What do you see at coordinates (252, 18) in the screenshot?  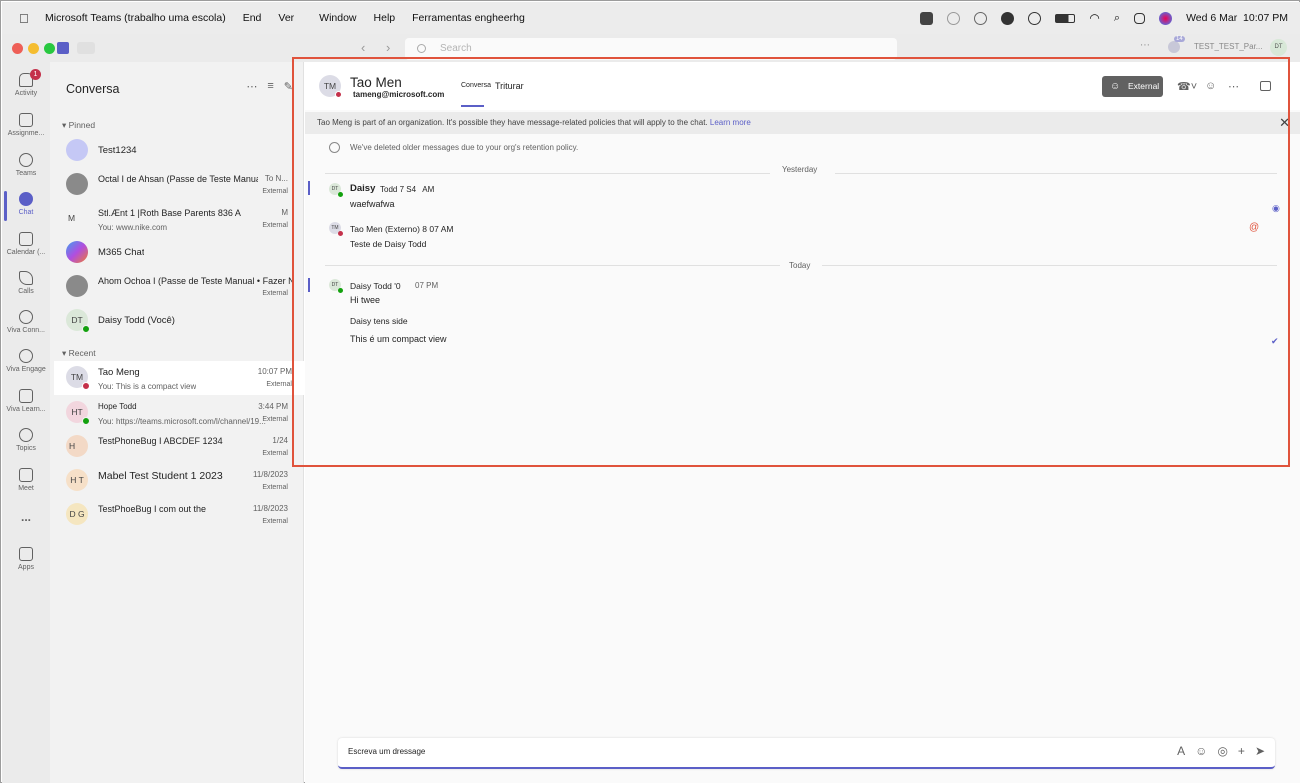 I see `menu-item-end: End` at bounding box center [252, 18].